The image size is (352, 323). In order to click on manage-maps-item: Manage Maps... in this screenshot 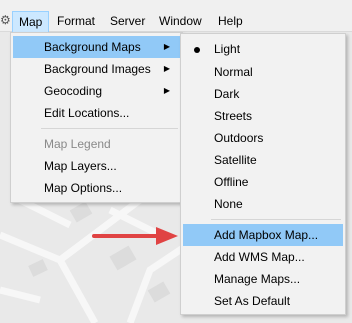, I will do `click(263, 279)`.